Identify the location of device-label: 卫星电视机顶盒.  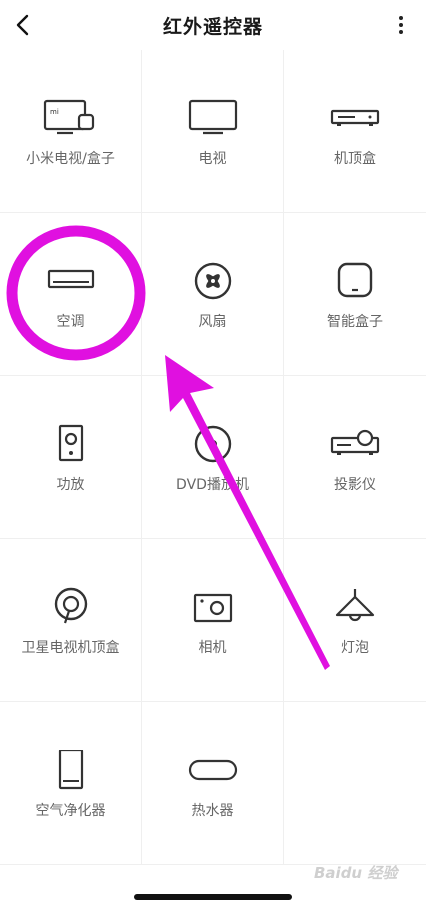
(70, 648).